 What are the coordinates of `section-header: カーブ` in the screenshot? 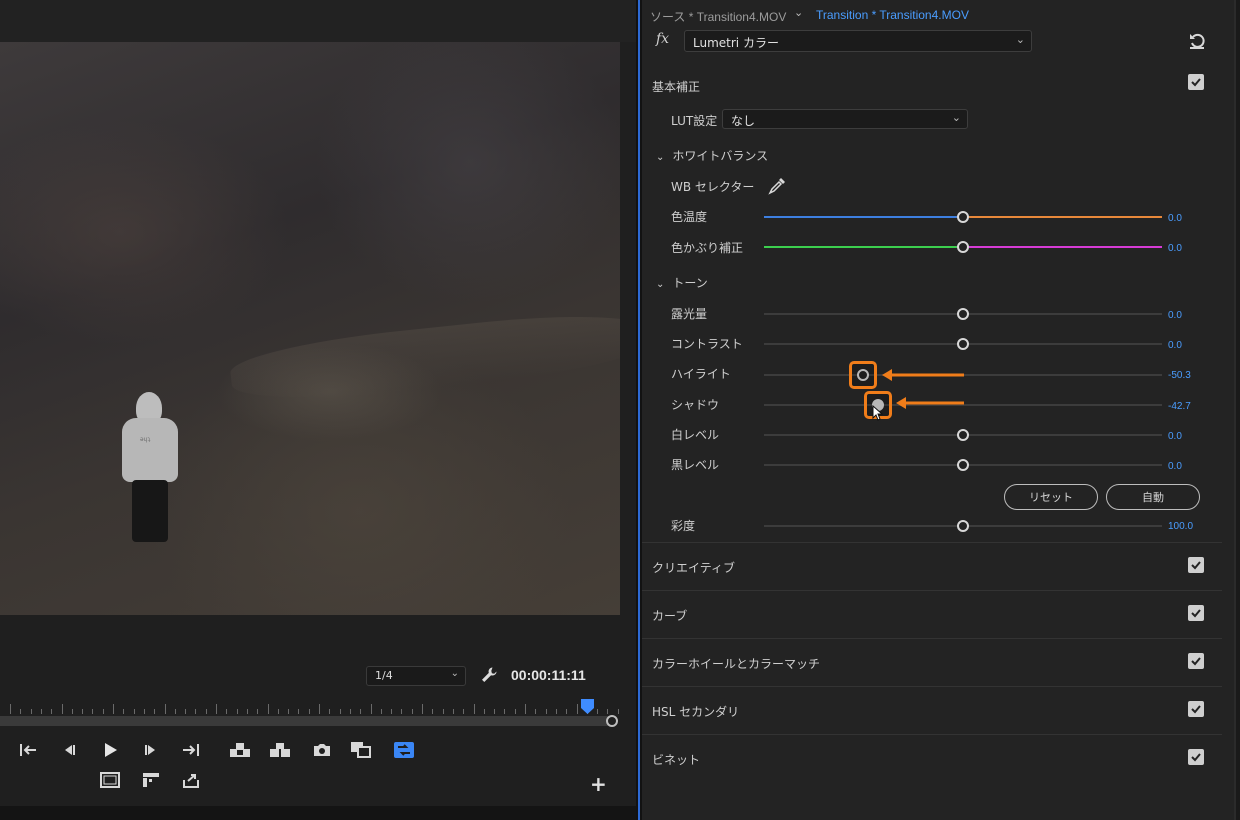 It's located at (932, 613).